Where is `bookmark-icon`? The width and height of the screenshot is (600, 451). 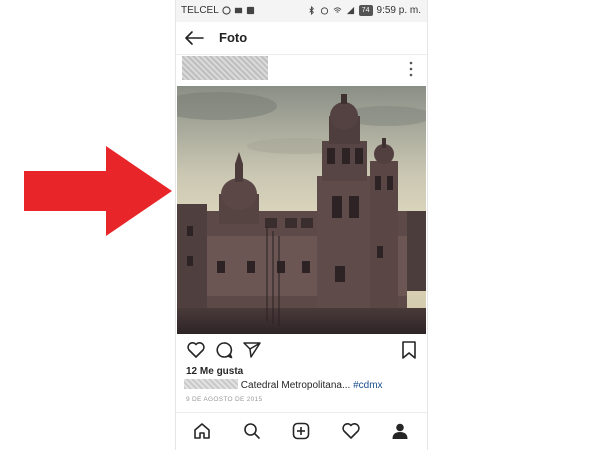
bookmark-icon is located at coordinates (409, 350).